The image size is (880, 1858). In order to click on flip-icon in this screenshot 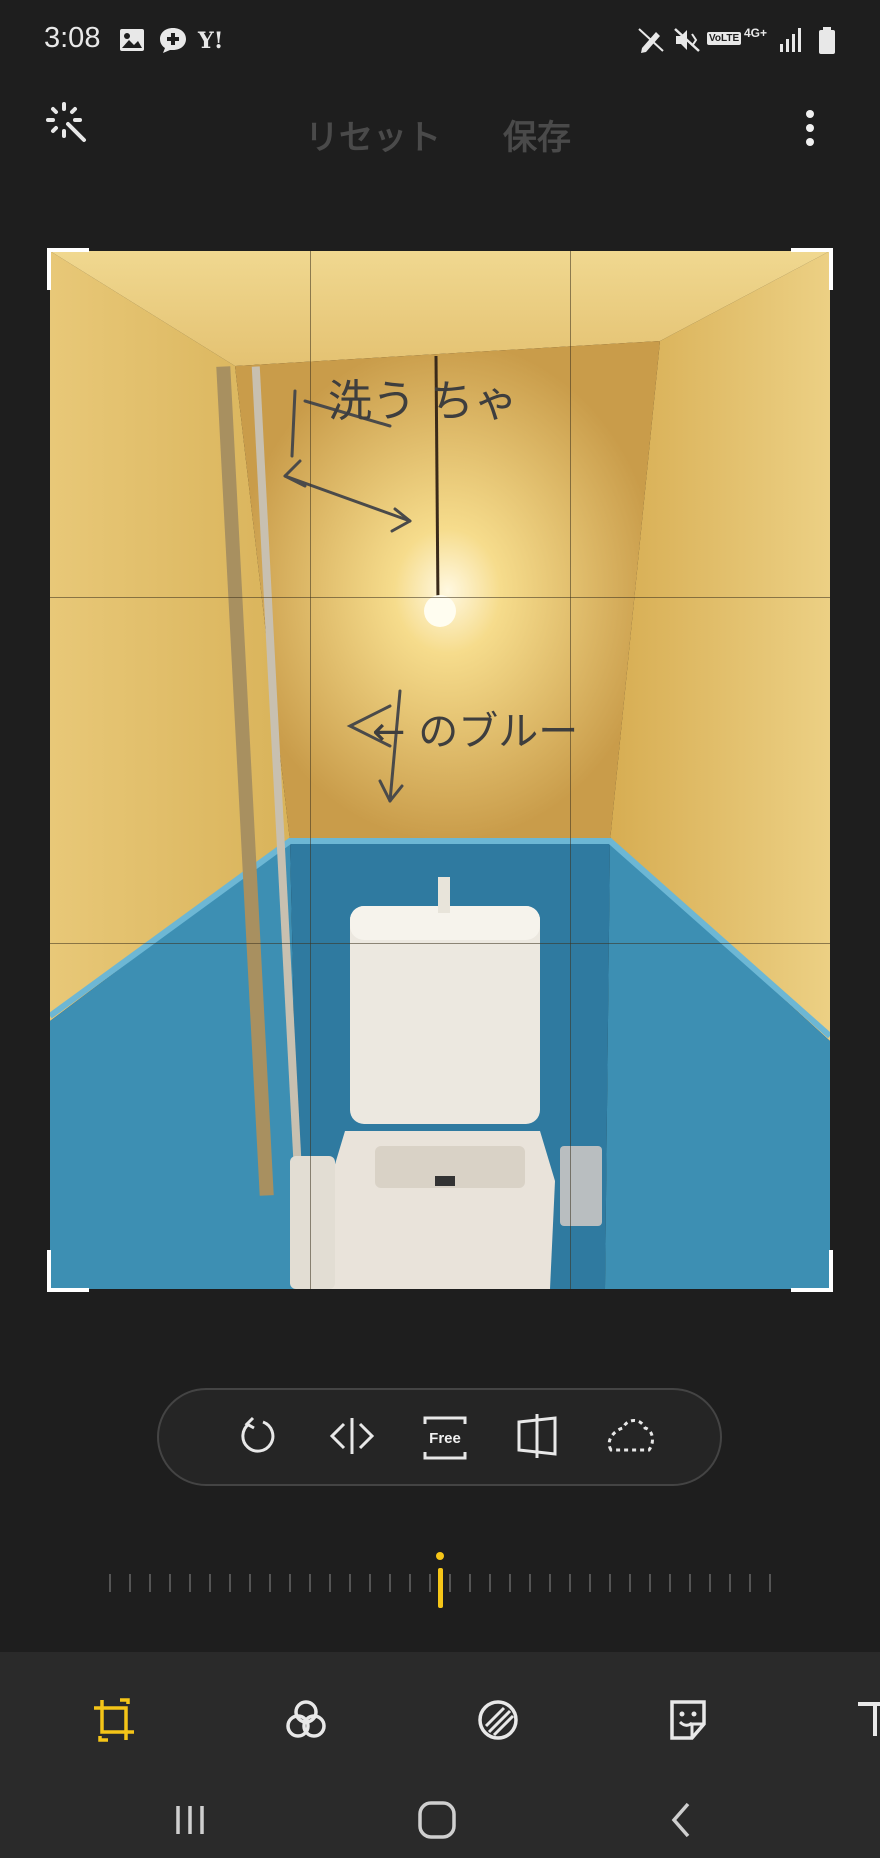, I will do `click(352, 1438)`.